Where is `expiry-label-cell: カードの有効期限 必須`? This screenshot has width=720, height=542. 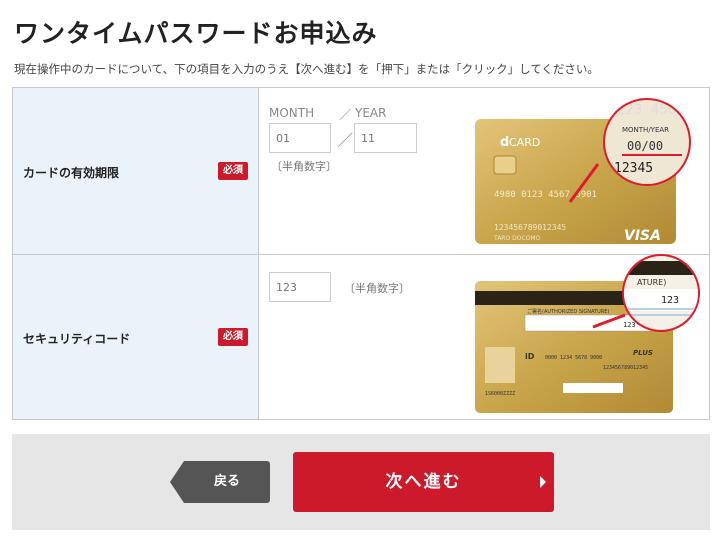
expiry-label-cell: カードの有効期限 必須 is located at coordinates (136, 171).